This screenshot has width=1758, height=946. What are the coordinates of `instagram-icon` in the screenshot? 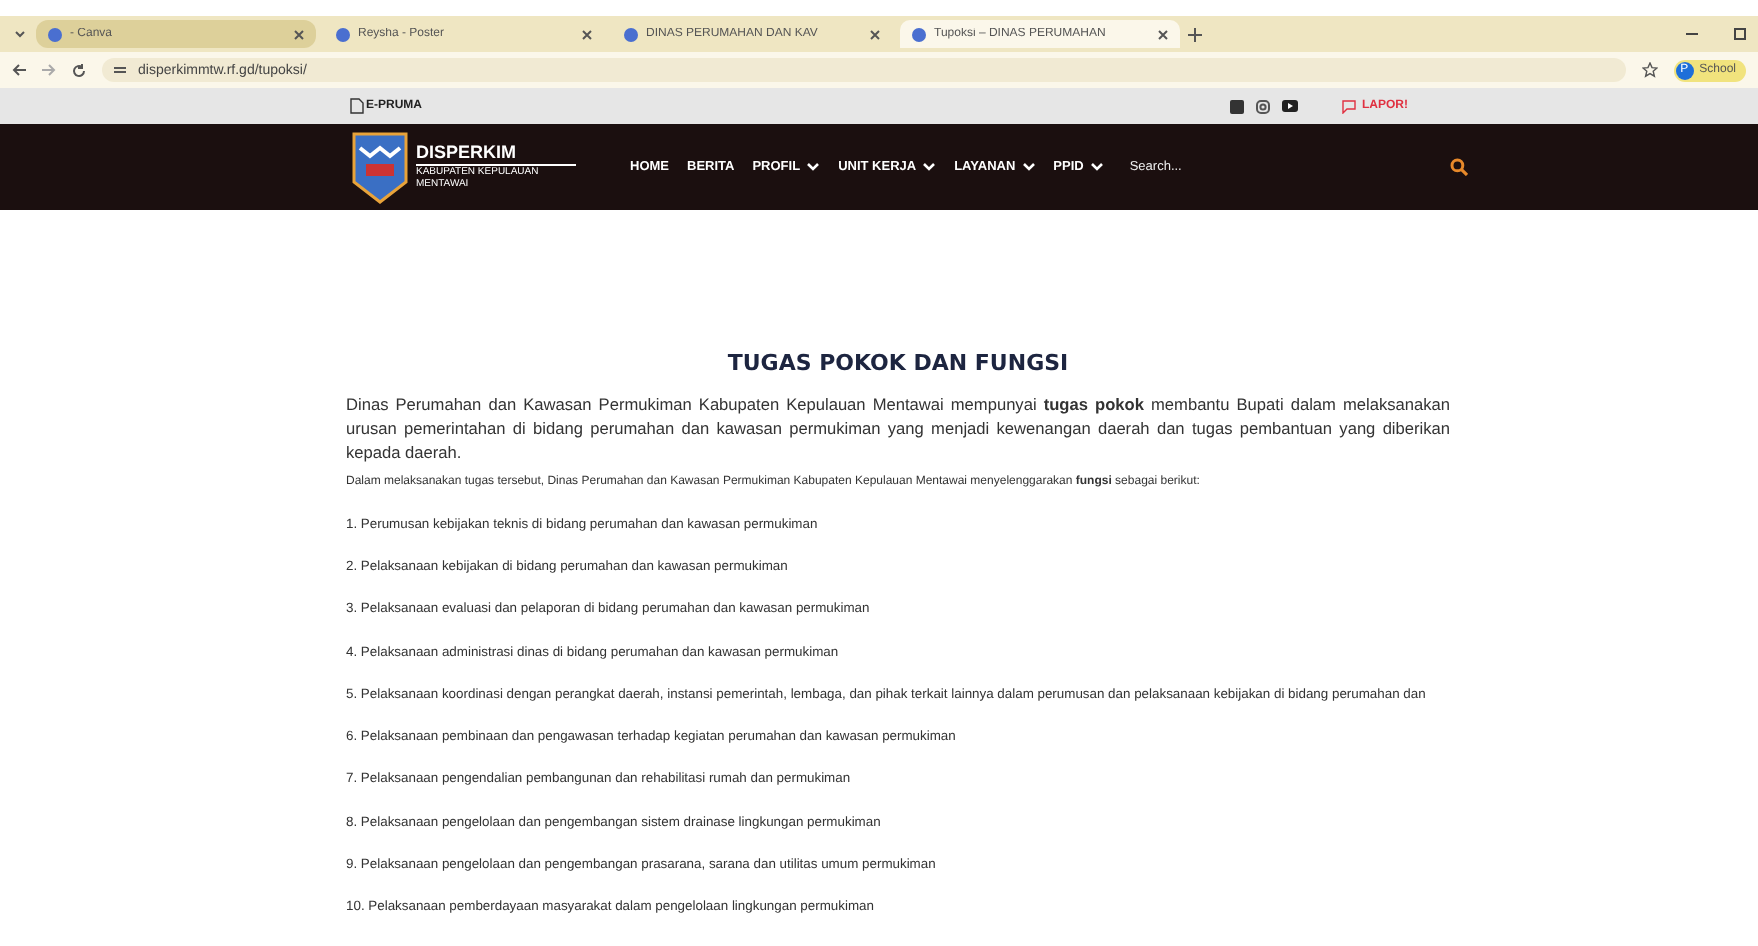 It's located at (1263, 106).